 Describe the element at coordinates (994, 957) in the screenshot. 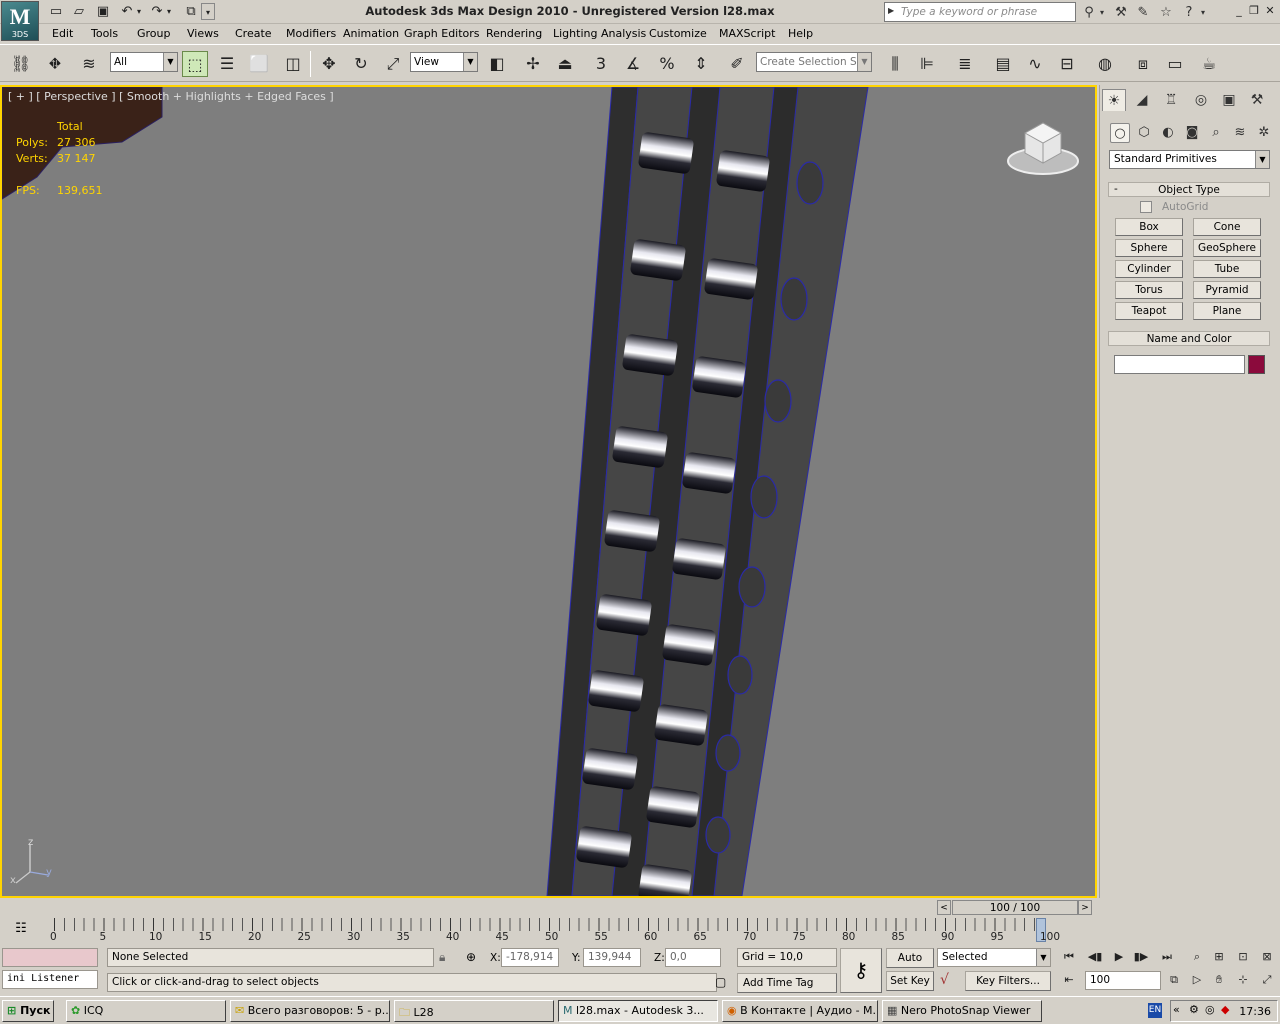

I see `key-mode-dropdown: Selected ▼` at that location.